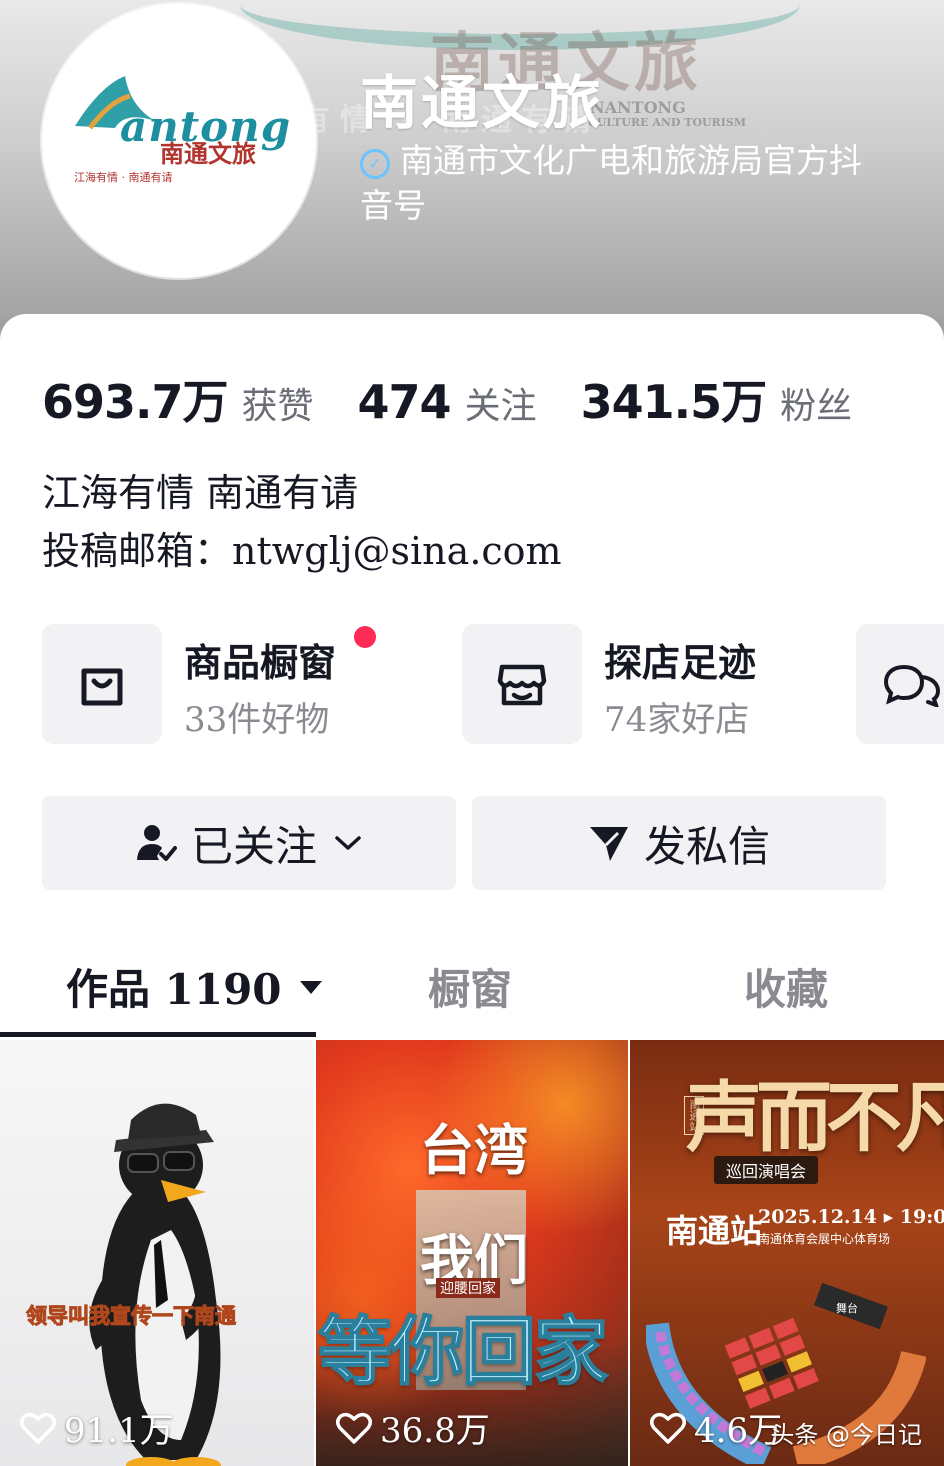 Image resolution: width=944 pixels, height=1466 pixels. What do you see at coordinates (174, 989) in the screenshot?
I see `tab-works-label: 作品 1190` at bounding box center [174, 989].